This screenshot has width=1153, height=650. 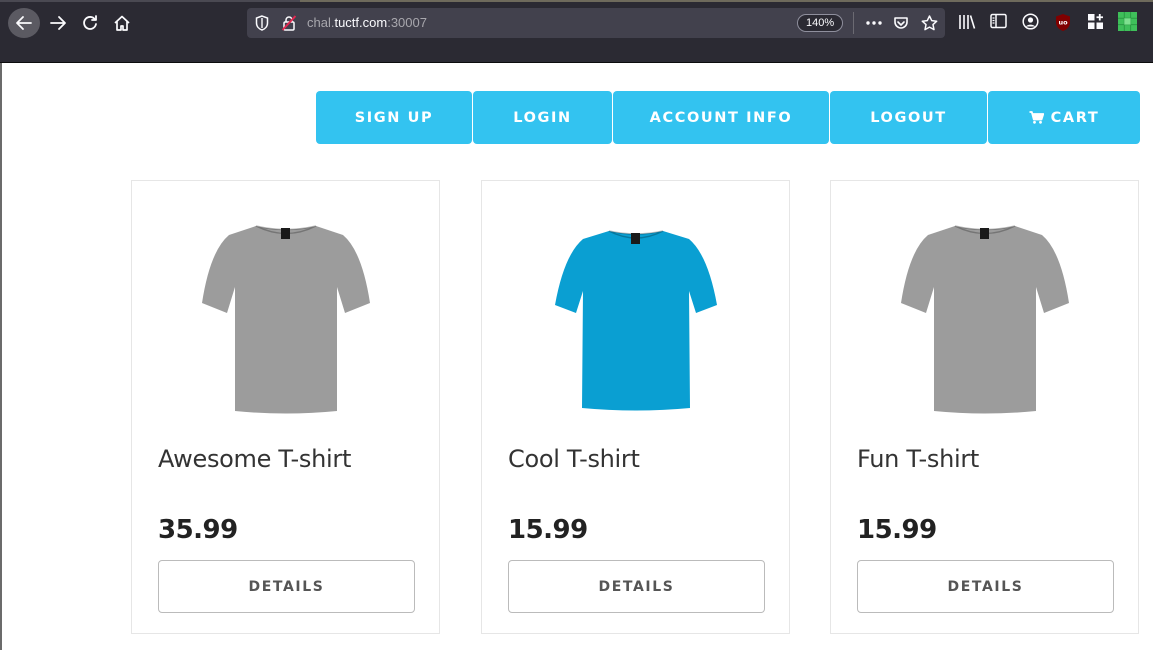 I want to click on logout-button: LOGOUT, so click(x=908, y=117).